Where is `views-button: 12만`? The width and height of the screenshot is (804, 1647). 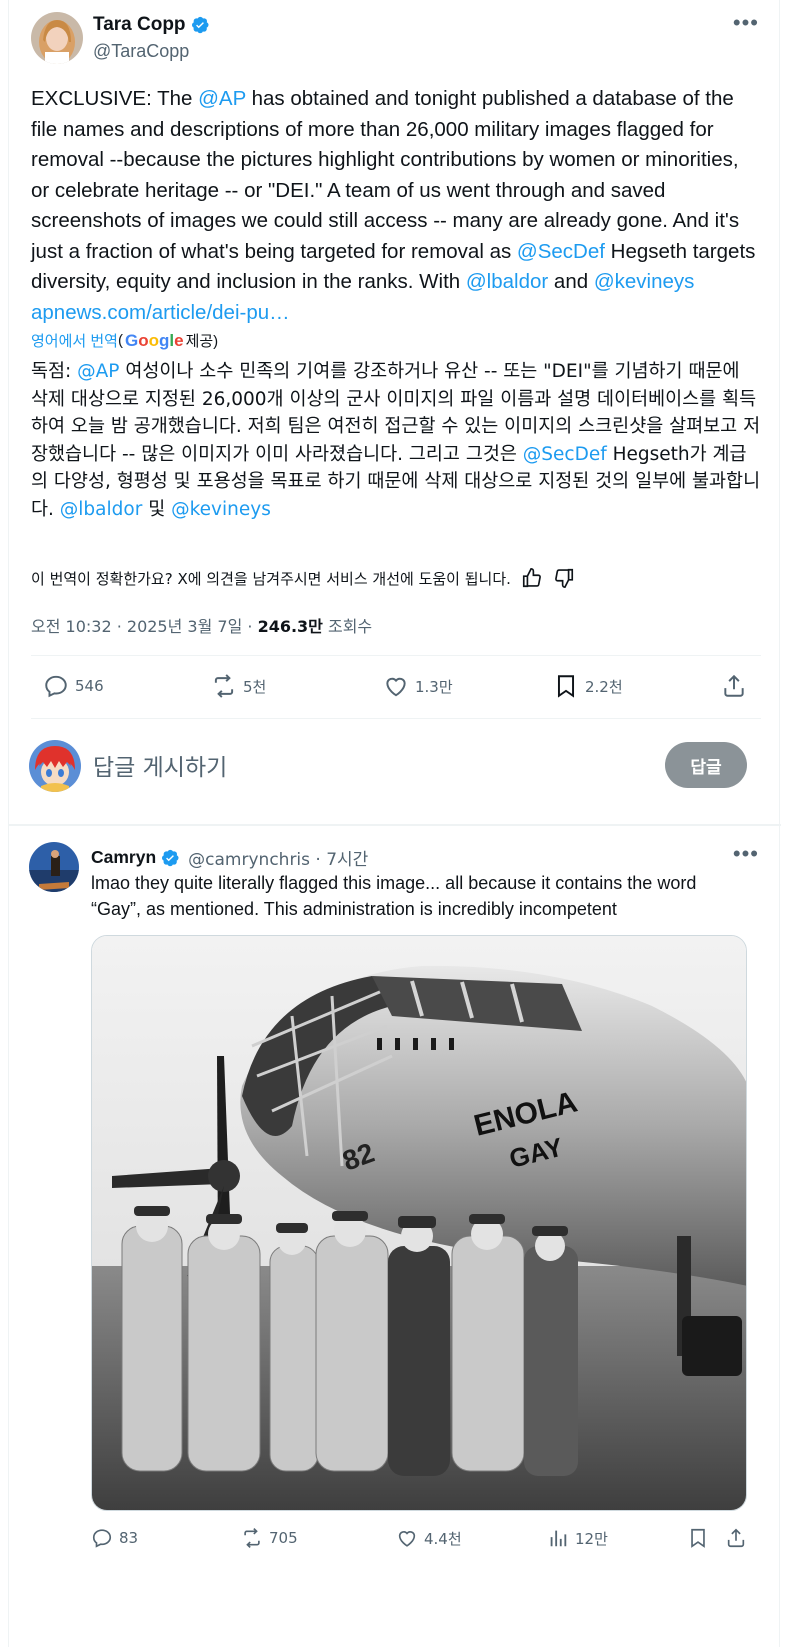
views-button: 12만 is located at coordinates (577, 1538).